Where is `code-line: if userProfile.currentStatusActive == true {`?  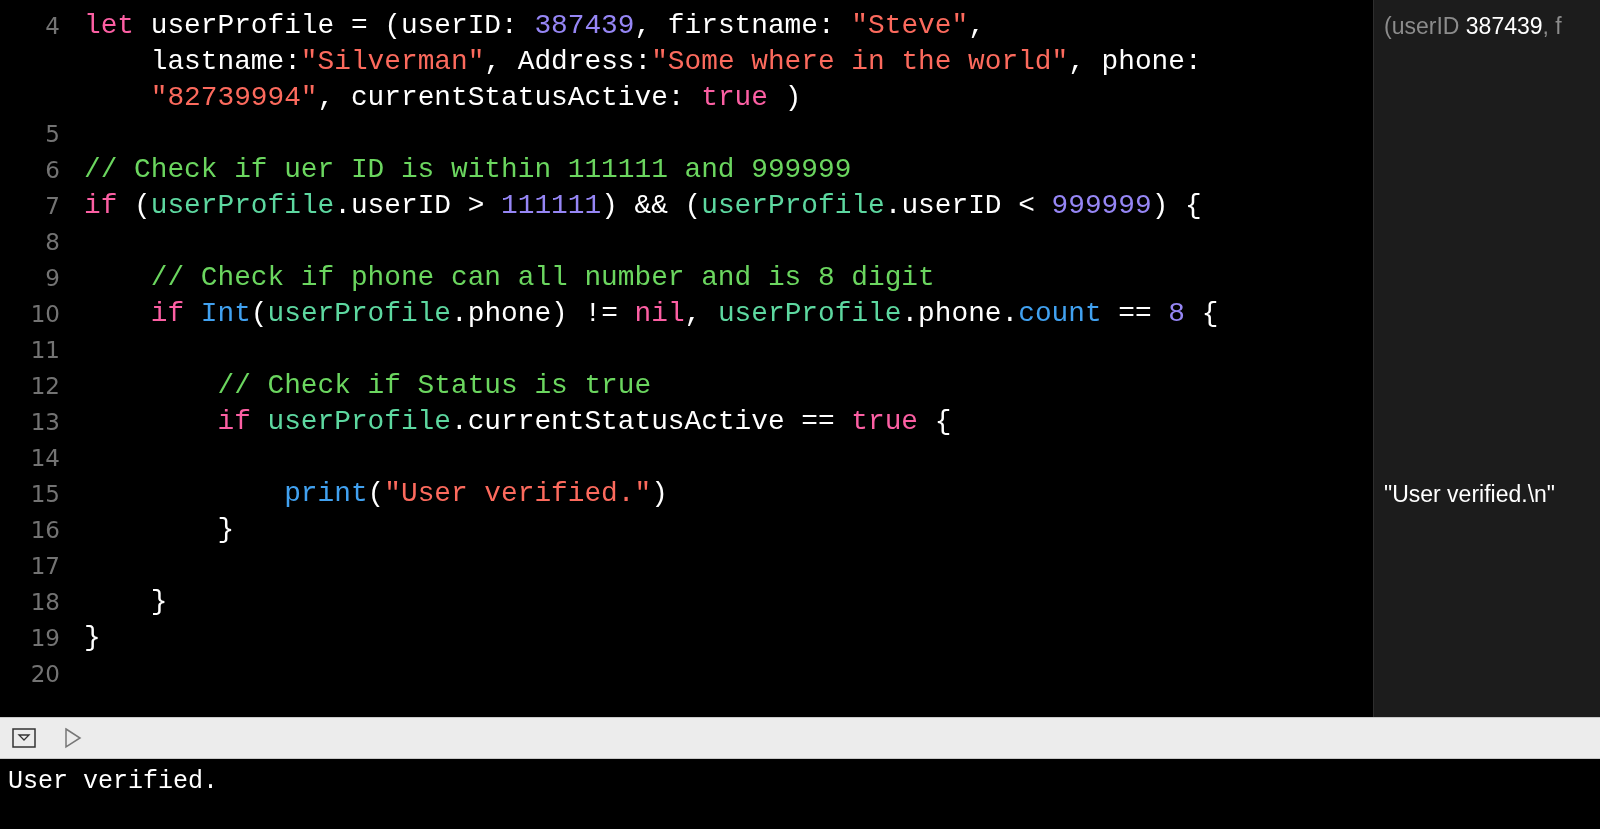
code-line: if userProfile.currentStatusActive == true { is located at coordinates (584, 422).